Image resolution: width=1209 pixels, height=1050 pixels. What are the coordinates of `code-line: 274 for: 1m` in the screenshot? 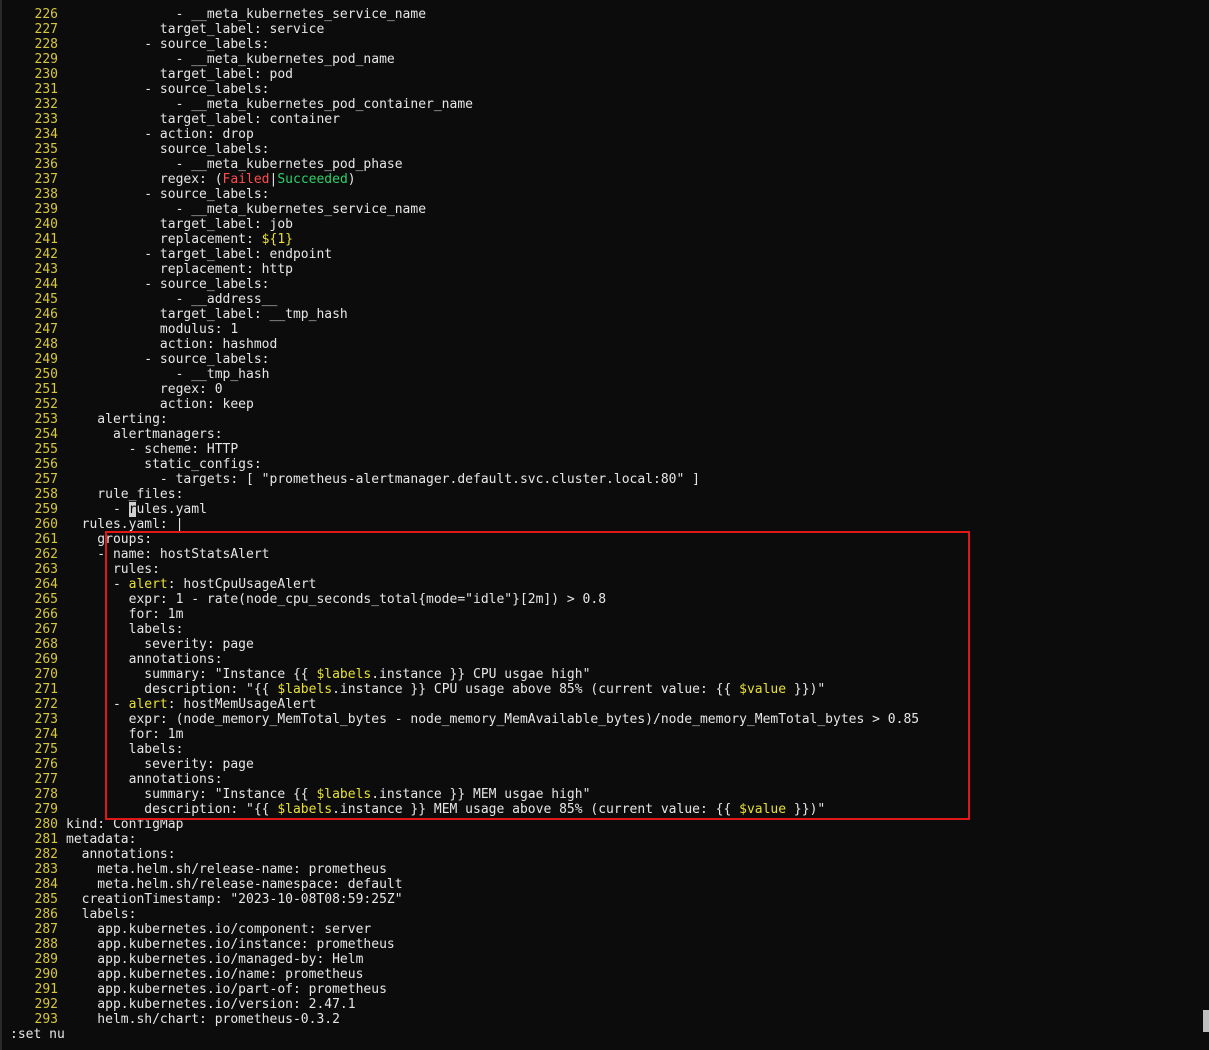 It's located at (602, 734).